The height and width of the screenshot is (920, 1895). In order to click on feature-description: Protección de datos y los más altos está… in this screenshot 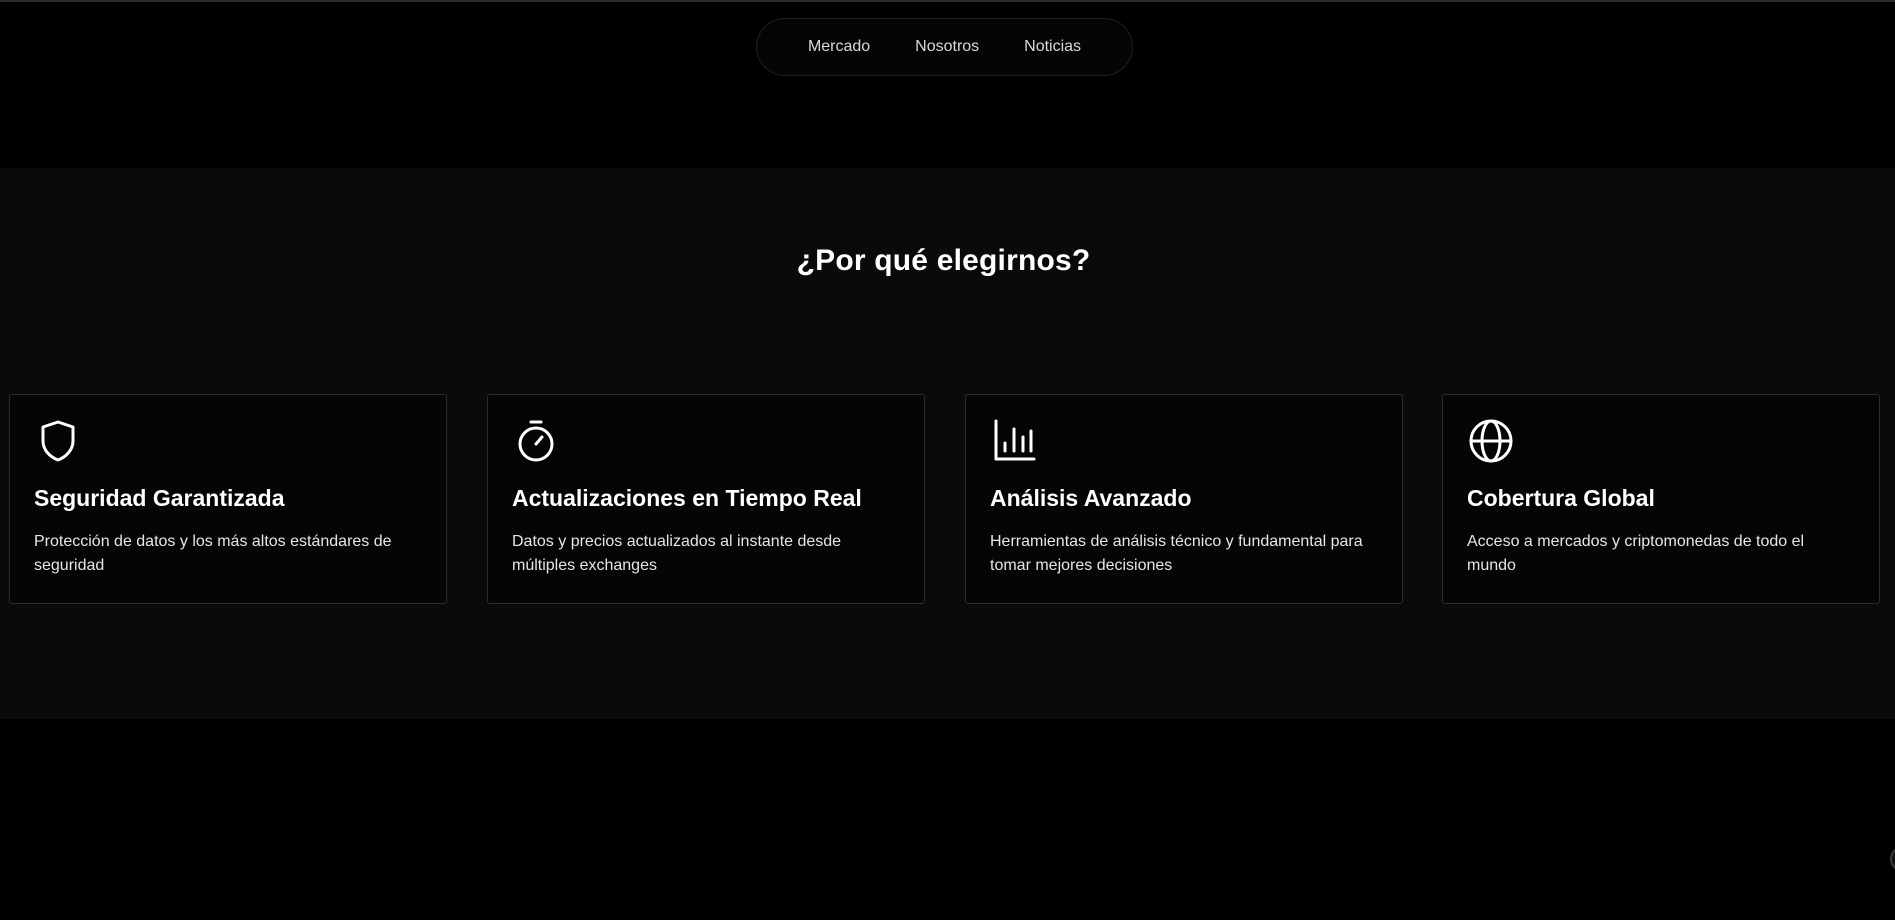, I will do `click(213, 553)`.